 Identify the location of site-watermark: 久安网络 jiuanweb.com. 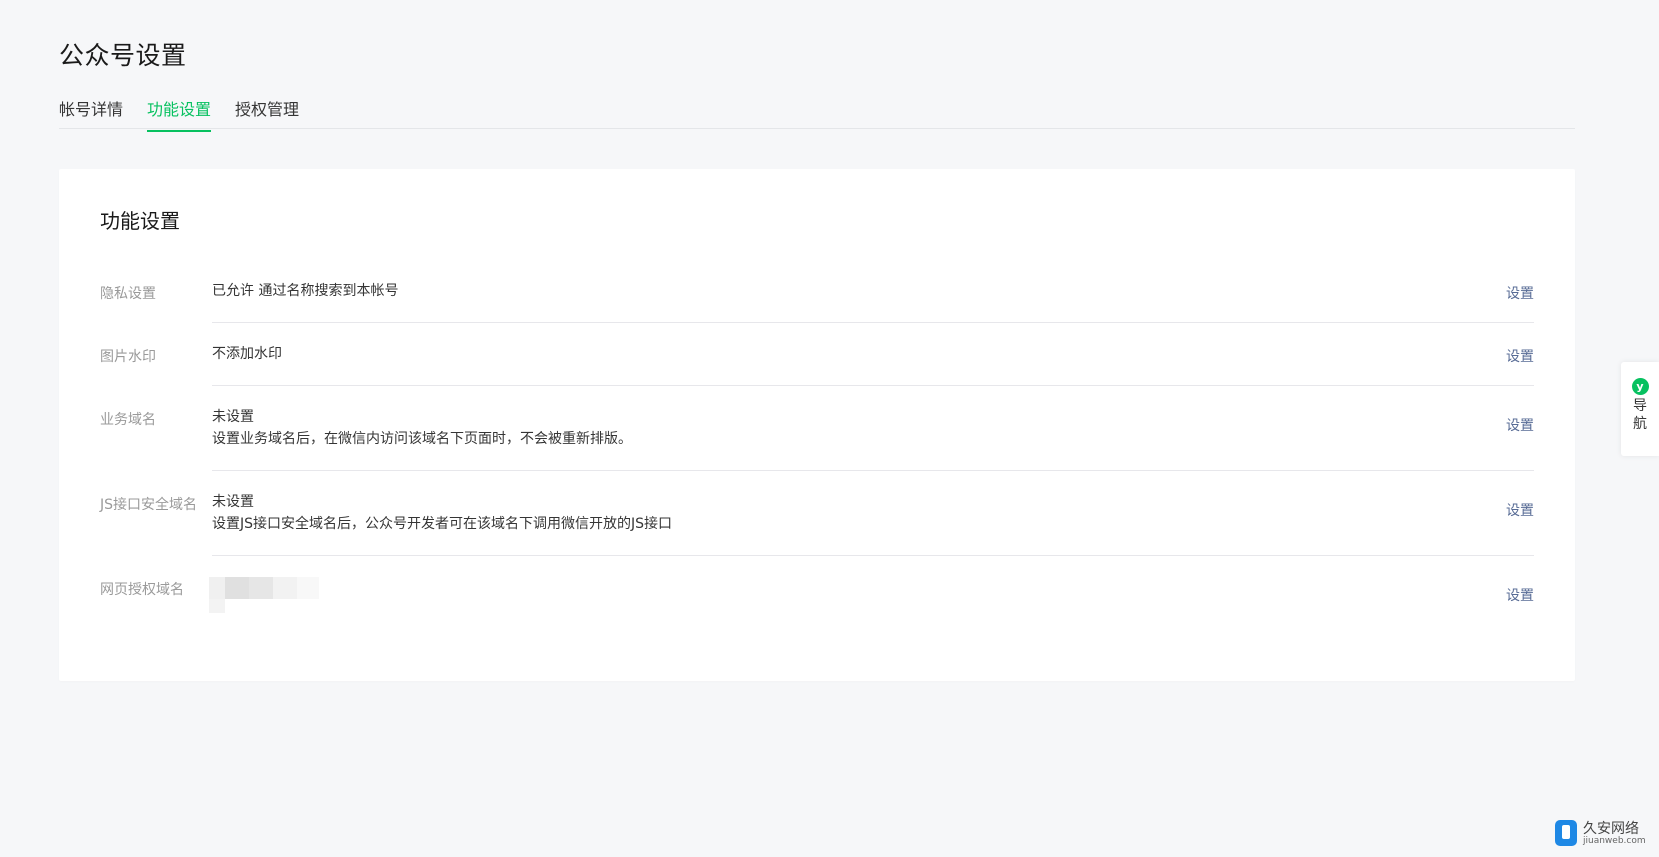
(1605, 834).